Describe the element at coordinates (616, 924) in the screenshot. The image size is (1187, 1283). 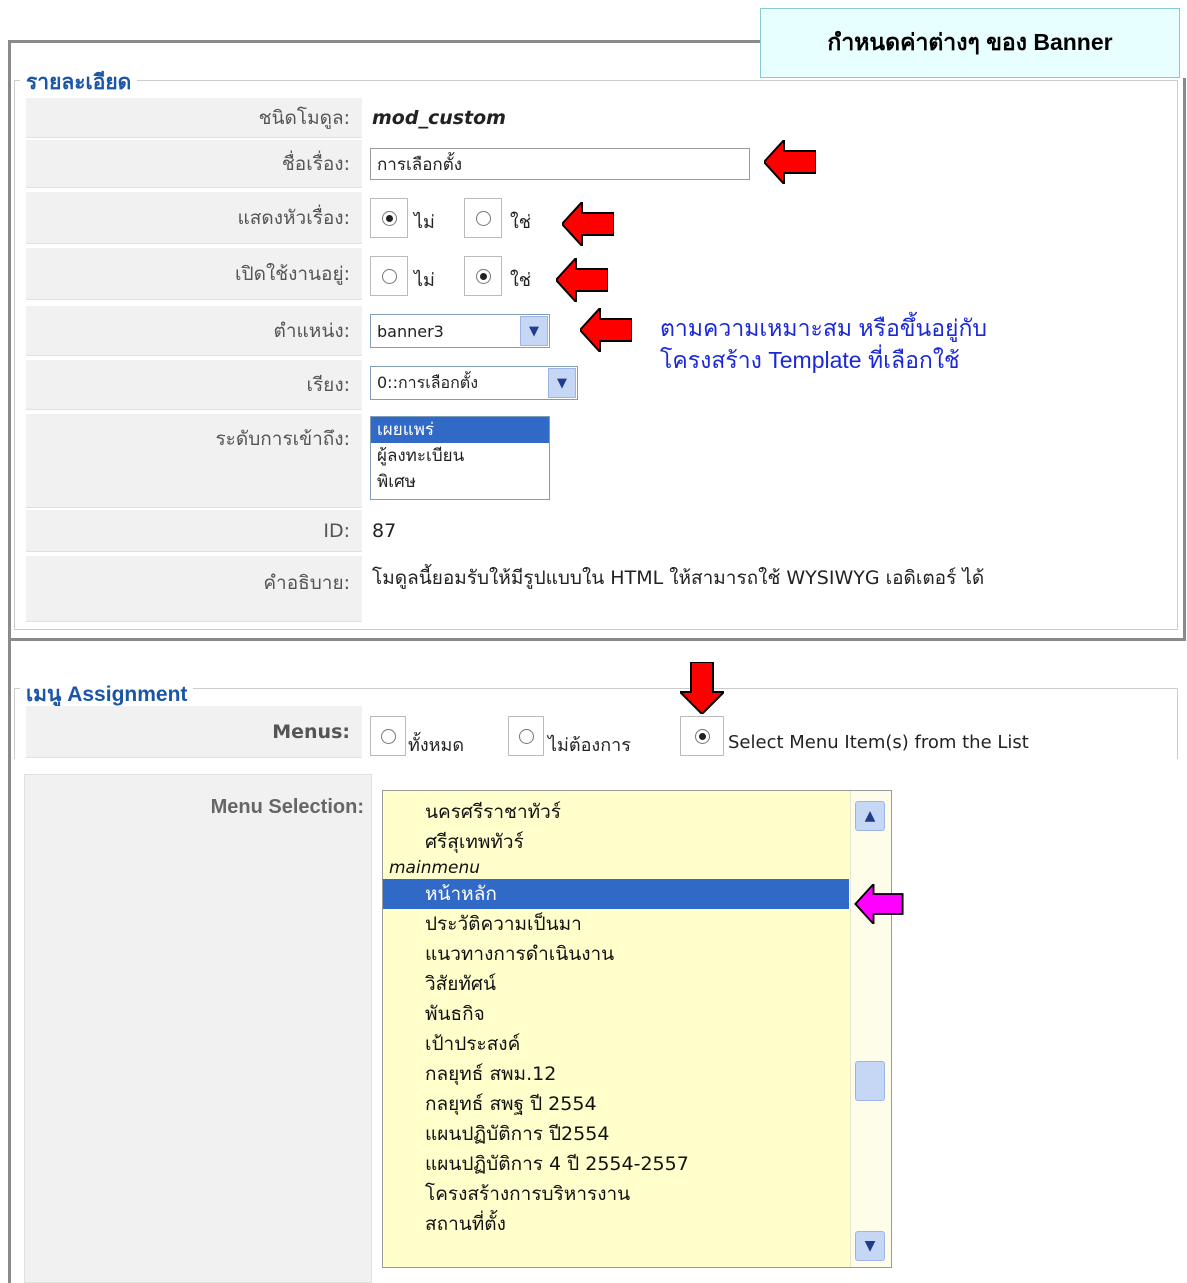
I see `menu-item: ประวัติความเป็นมา` at that location.